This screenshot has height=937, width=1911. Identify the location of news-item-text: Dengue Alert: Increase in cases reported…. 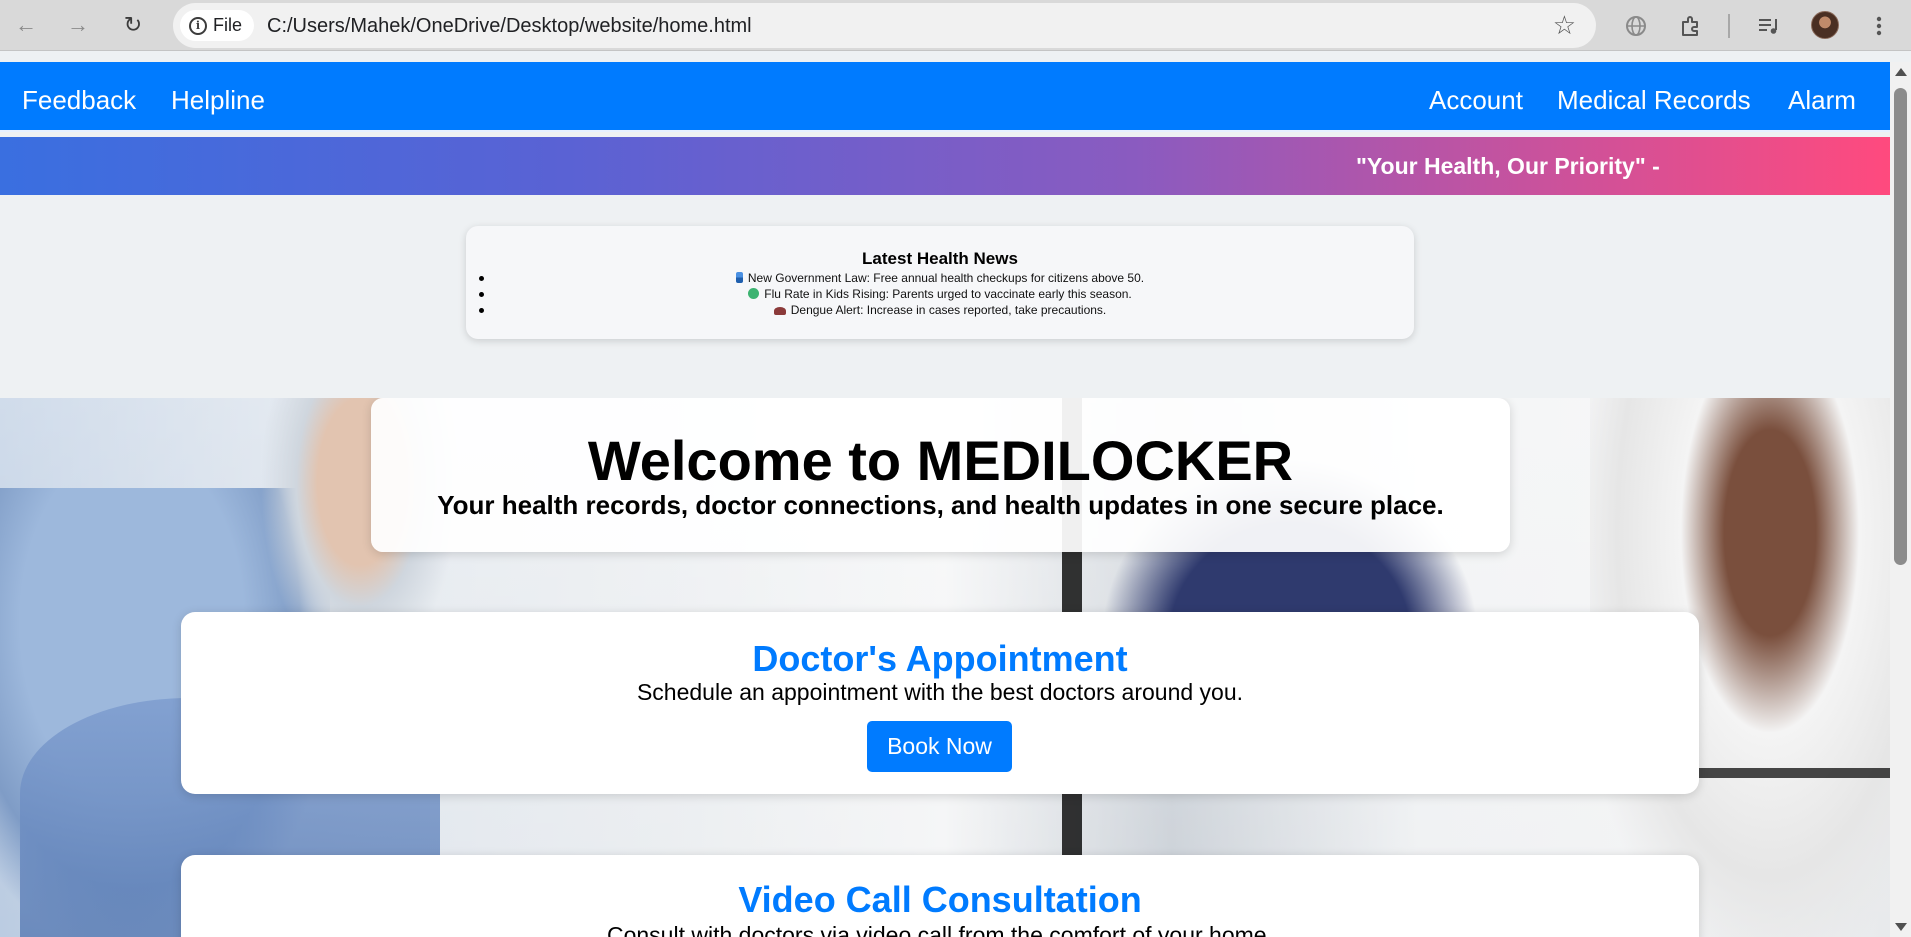
(948, 310).